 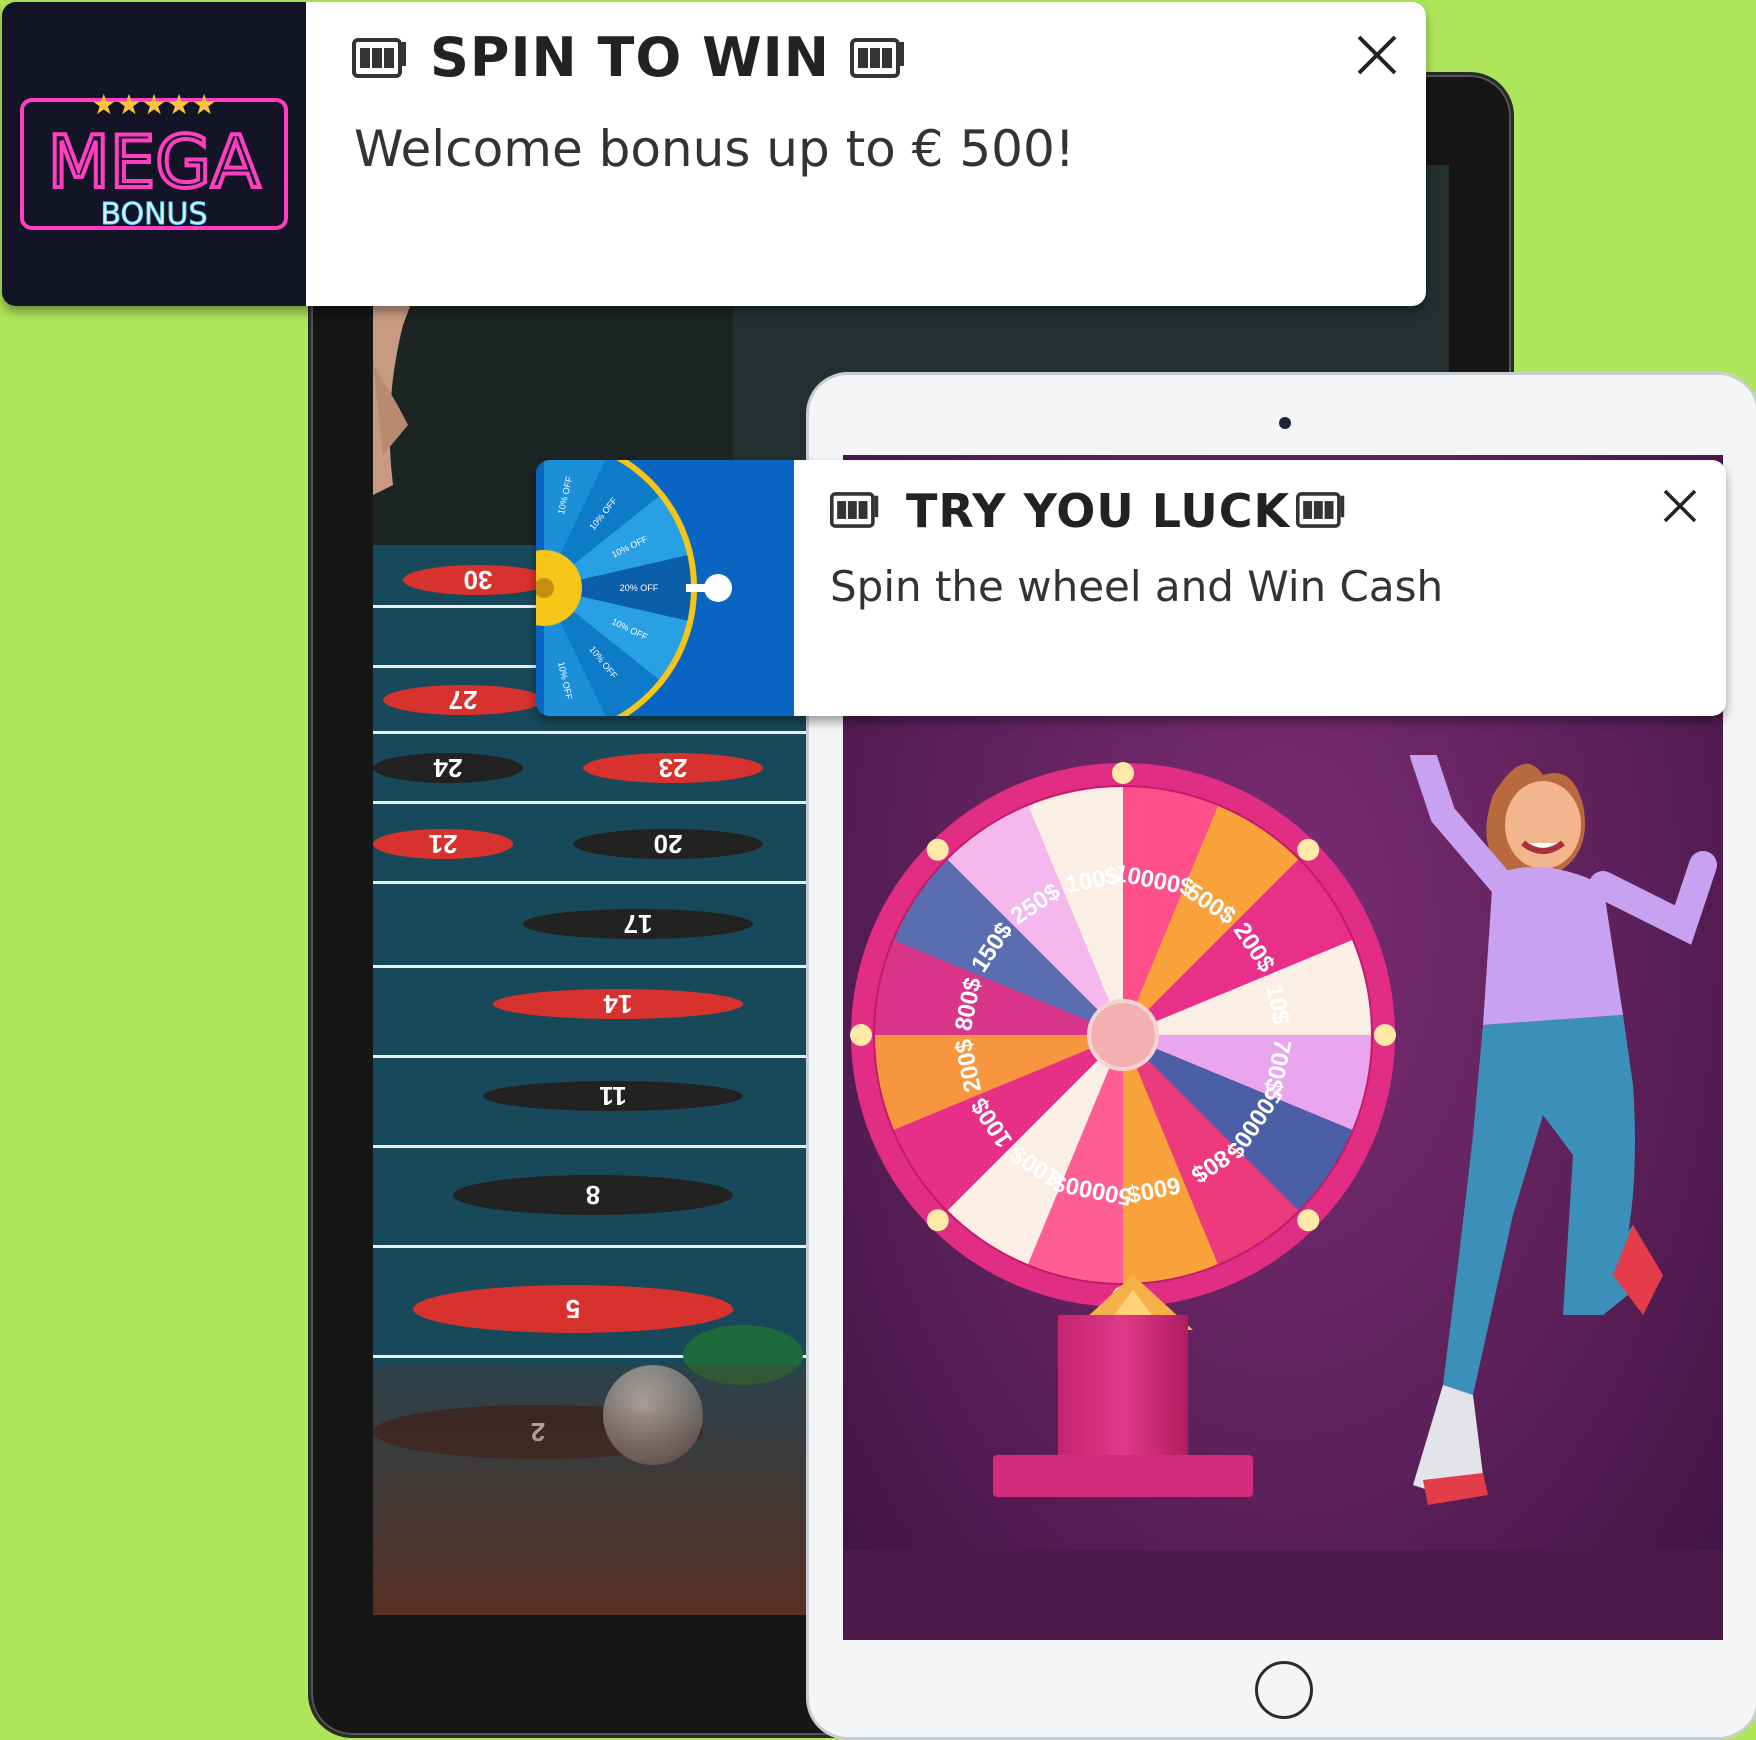 I want to click on home-button, so click(x=1284, y=1690).